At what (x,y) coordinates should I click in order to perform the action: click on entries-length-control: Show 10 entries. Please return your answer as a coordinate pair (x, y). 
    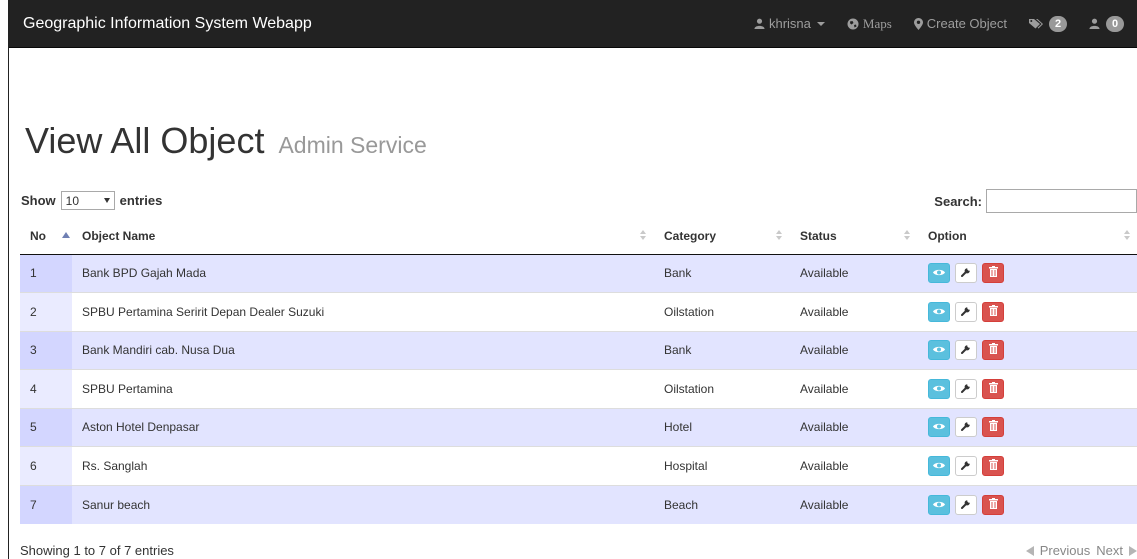
    Looking at the image, I should click on (91, 200).